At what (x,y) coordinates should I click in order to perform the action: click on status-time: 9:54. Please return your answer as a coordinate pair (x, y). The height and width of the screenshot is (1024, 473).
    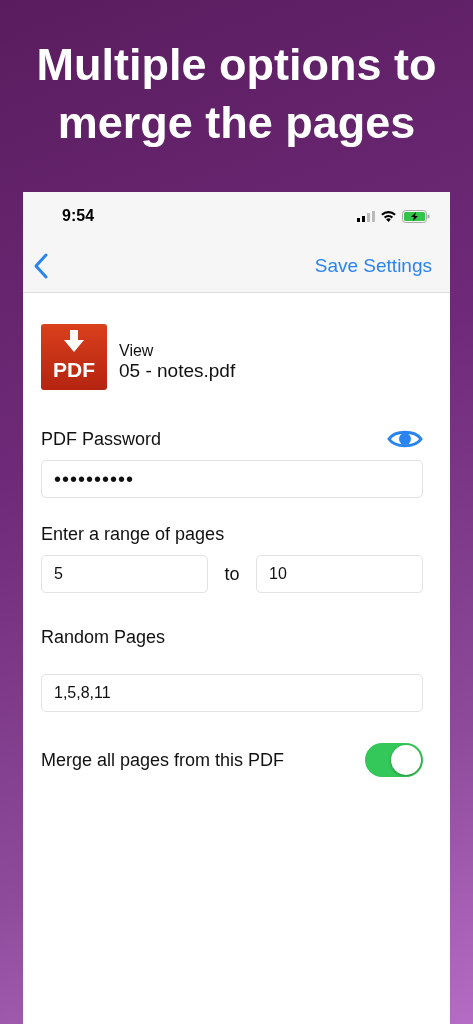
    Looking at the image, I should click on (78, 216).